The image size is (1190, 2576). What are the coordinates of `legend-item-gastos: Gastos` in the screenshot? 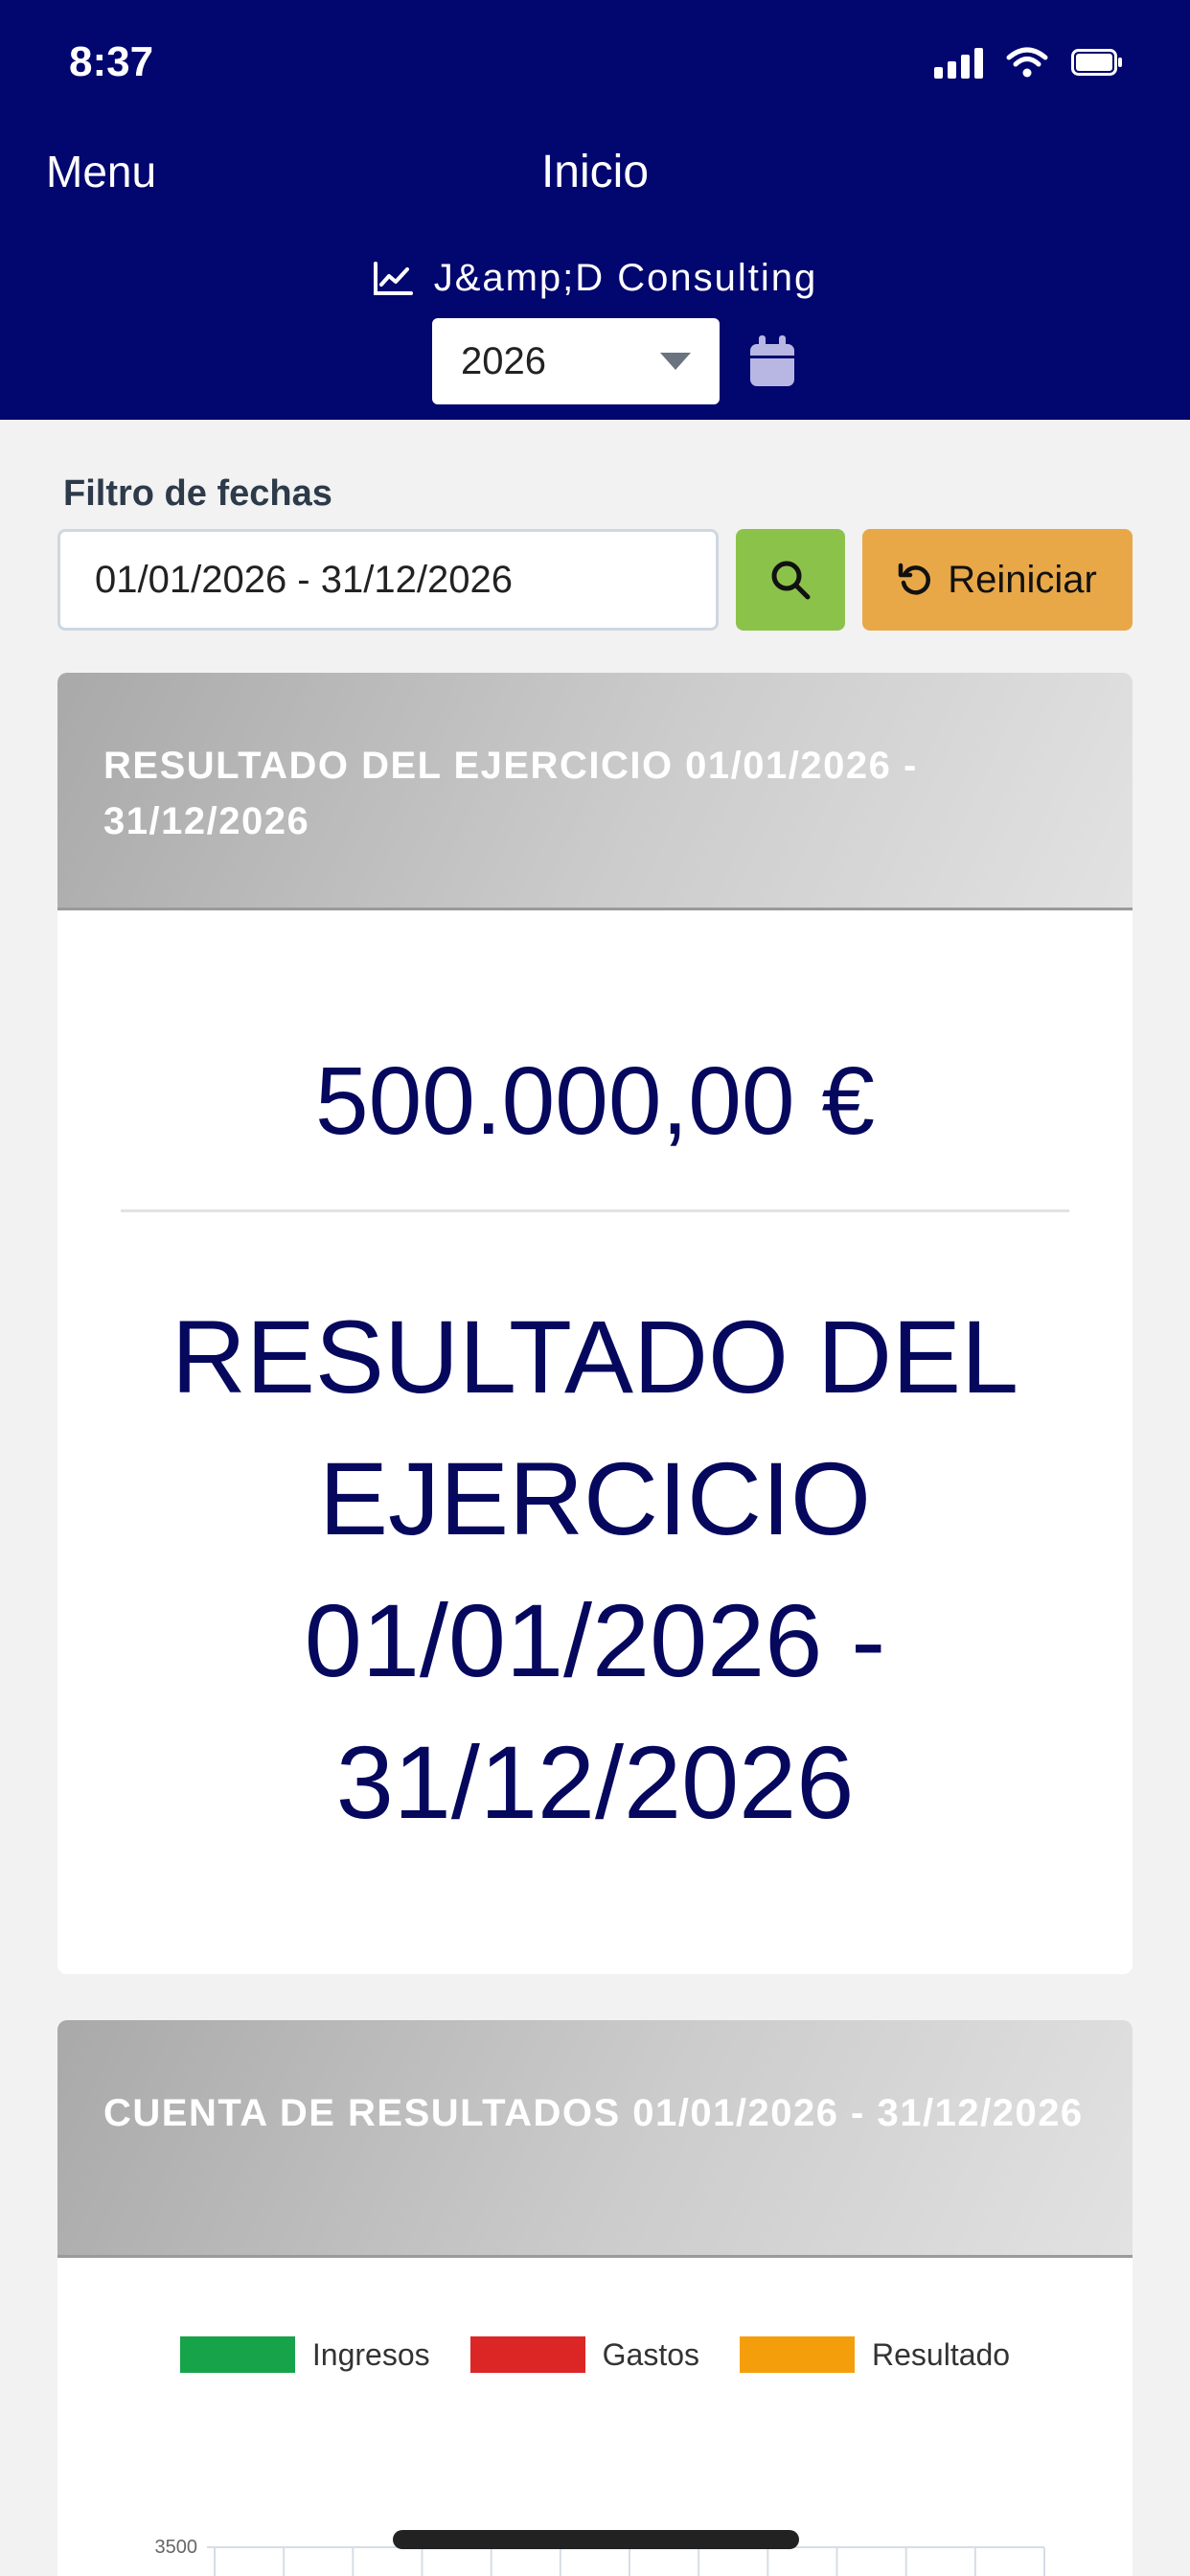 It's located at (584, 2354).